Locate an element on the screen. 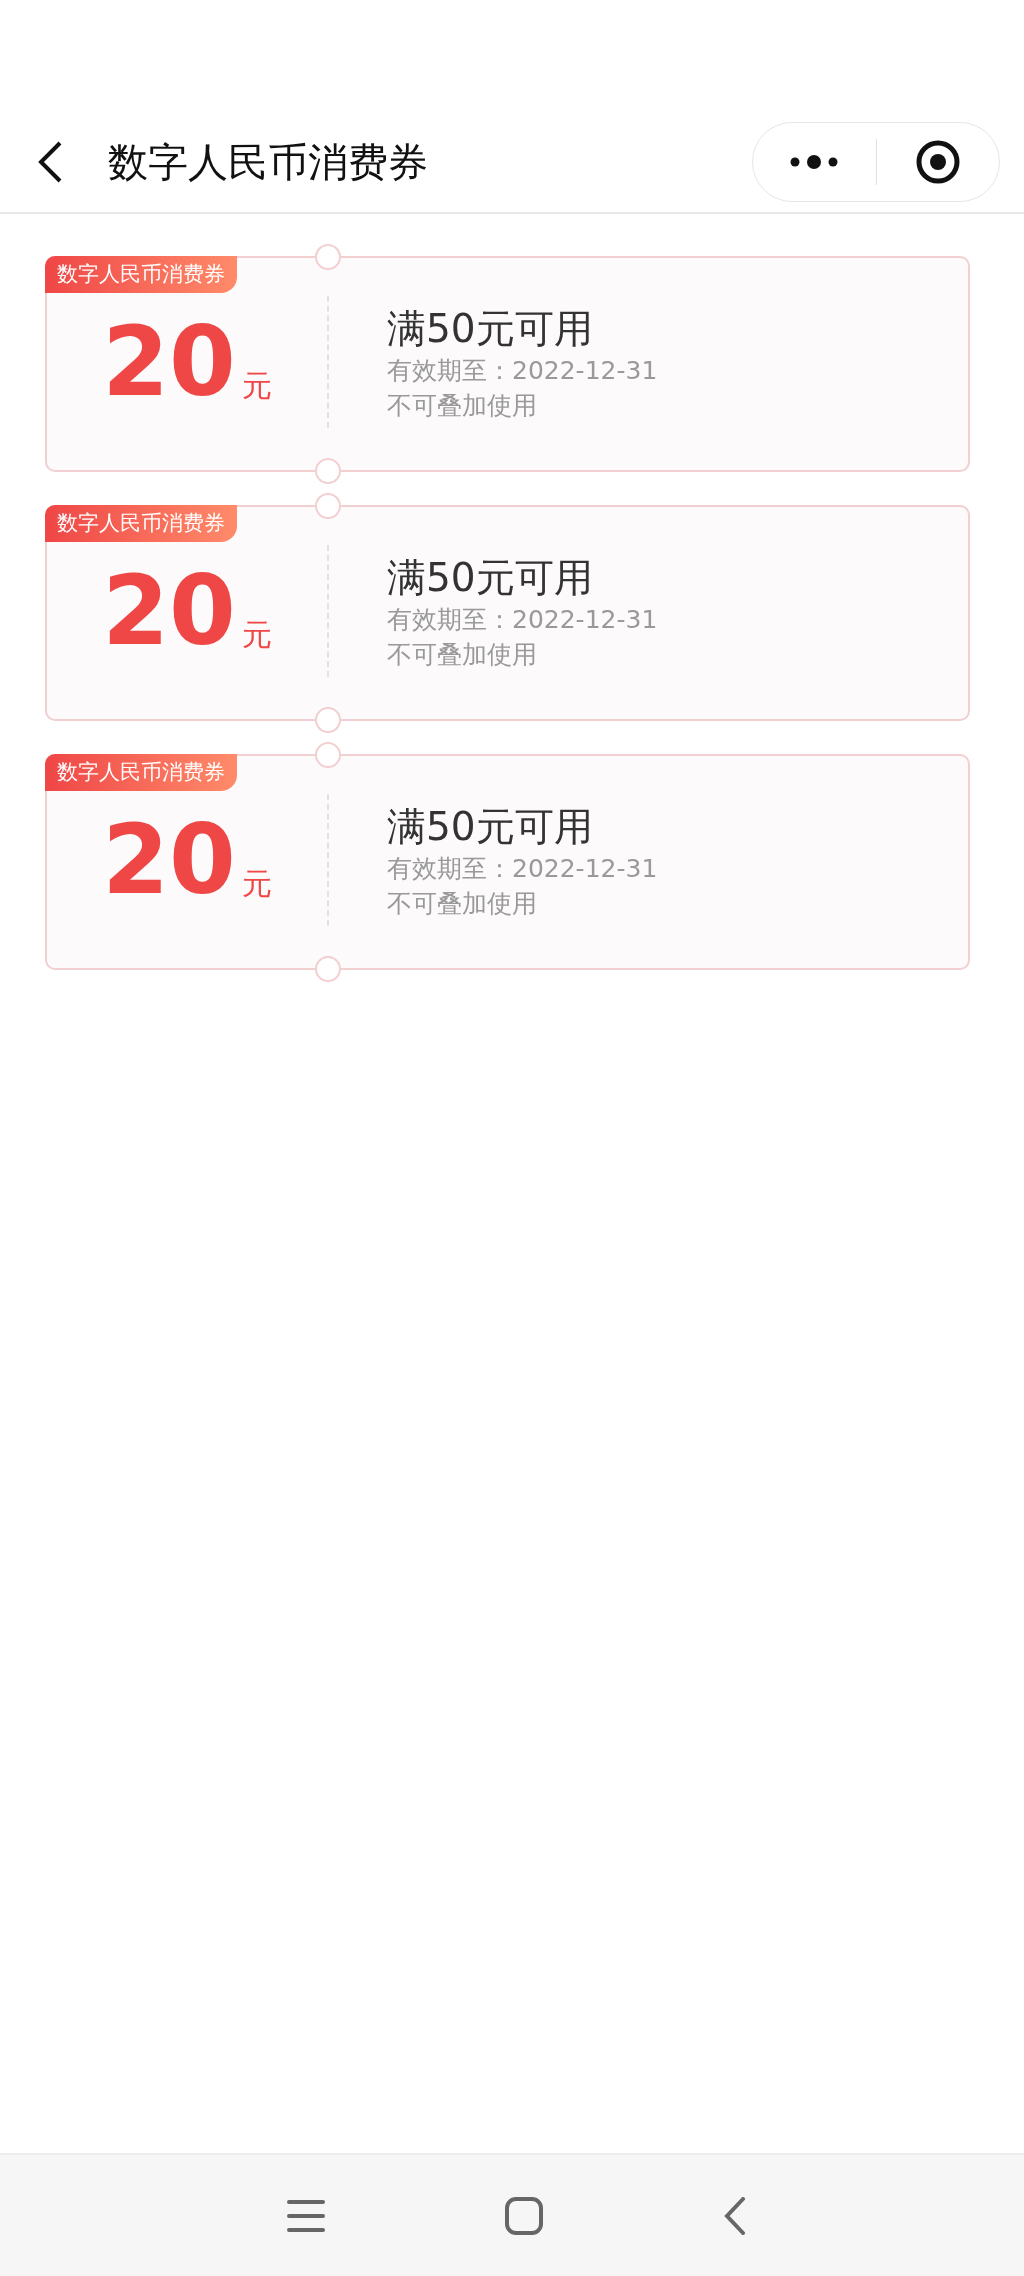 The image size is (1024, 2276). page-title: 数字人民币消费券 is located at coordinates (268, 162).